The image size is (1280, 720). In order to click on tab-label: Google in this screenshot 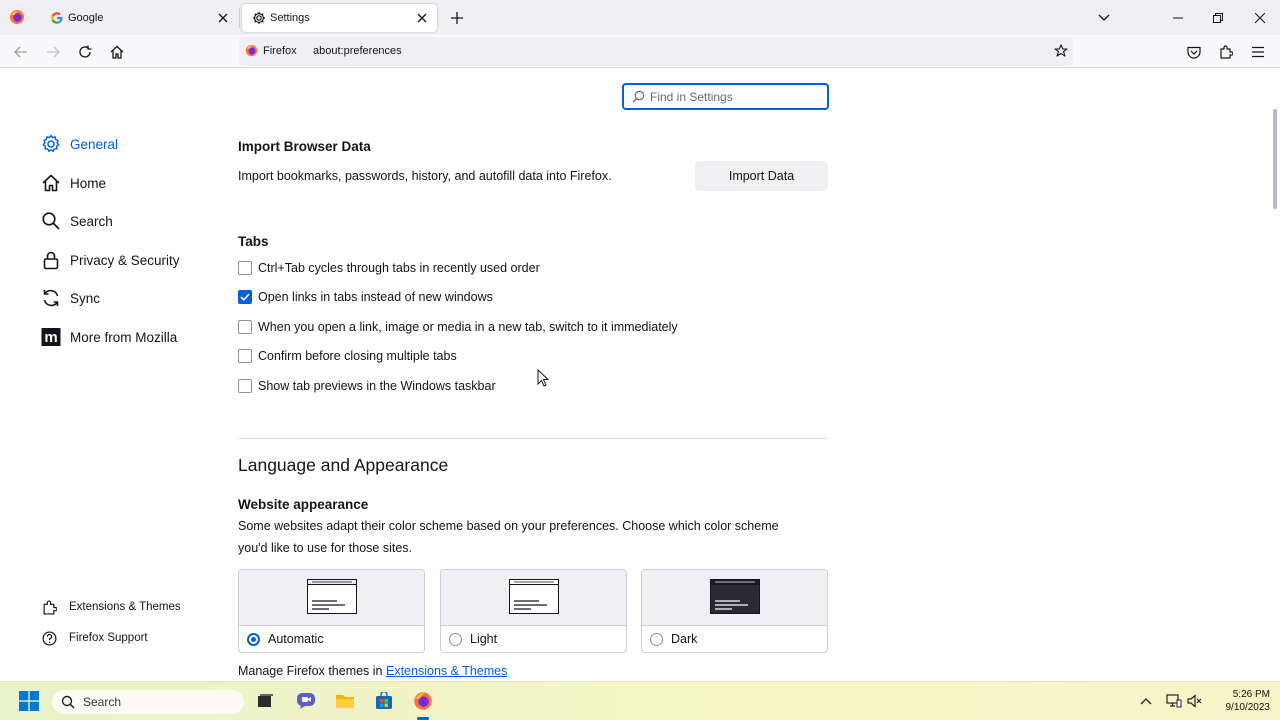, I will do `click(86, 17)`.